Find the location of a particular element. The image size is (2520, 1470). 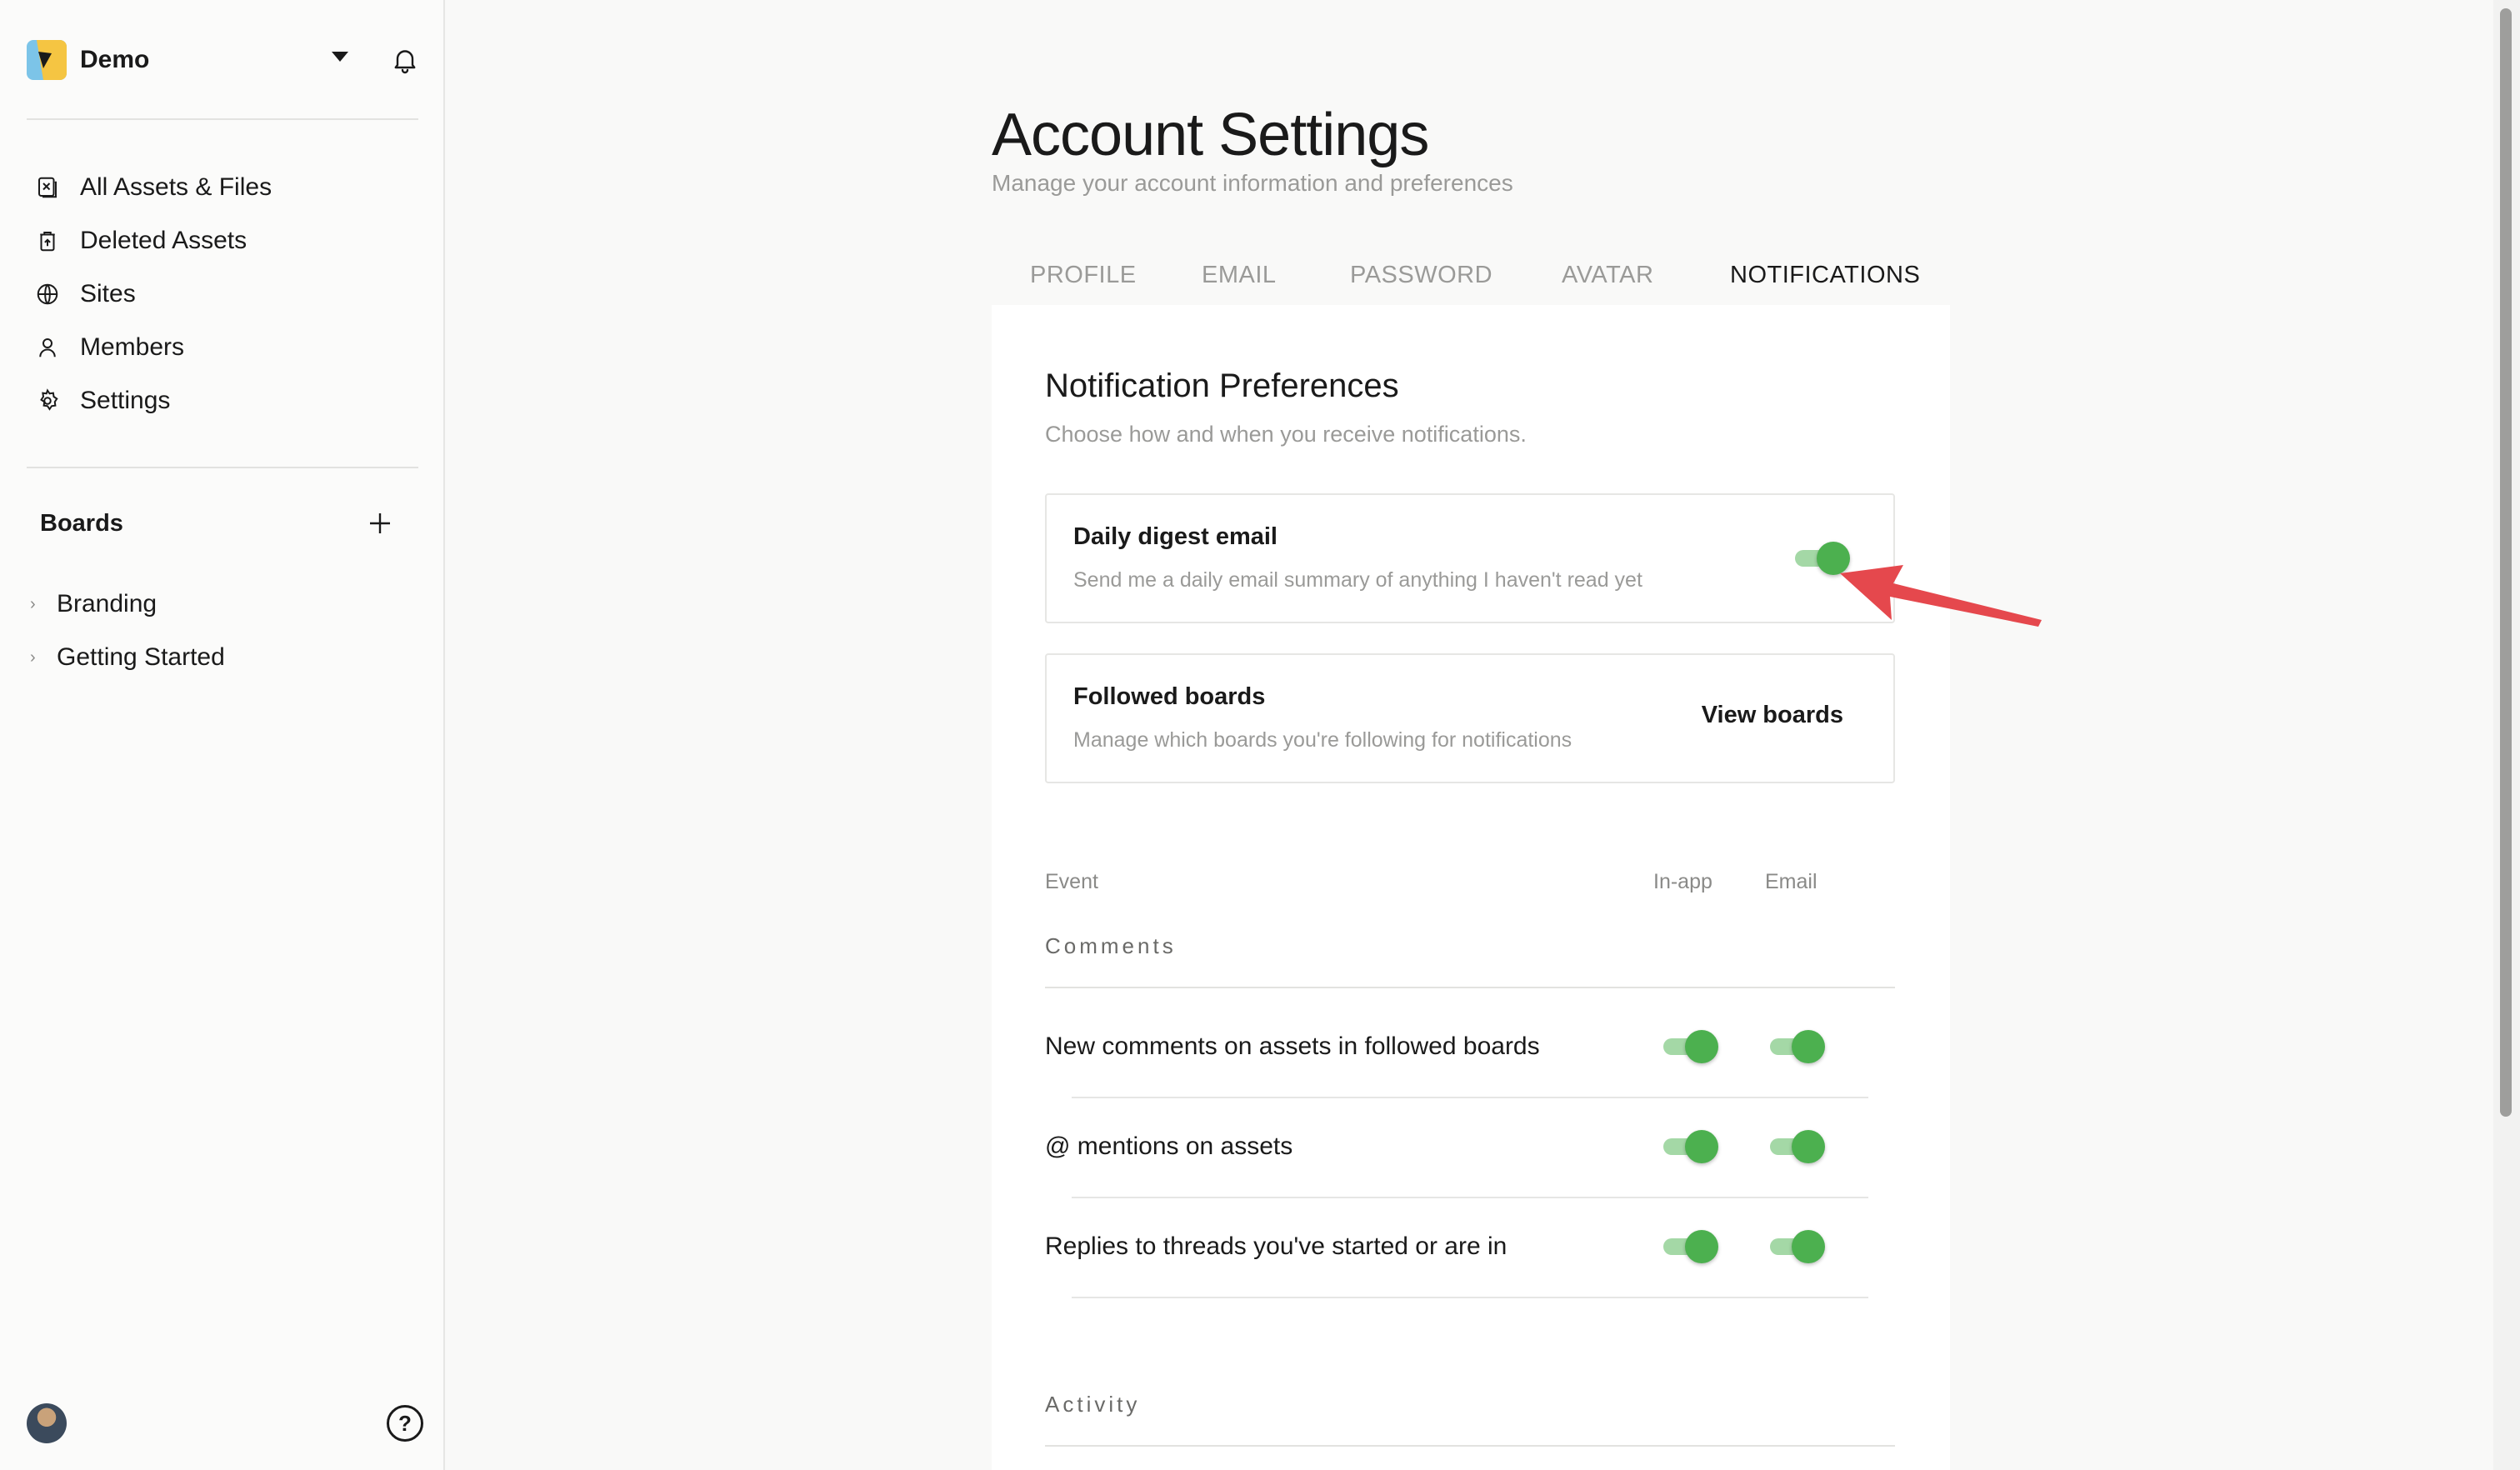

workspace-name: Demo is located at coordinates (115, 60).